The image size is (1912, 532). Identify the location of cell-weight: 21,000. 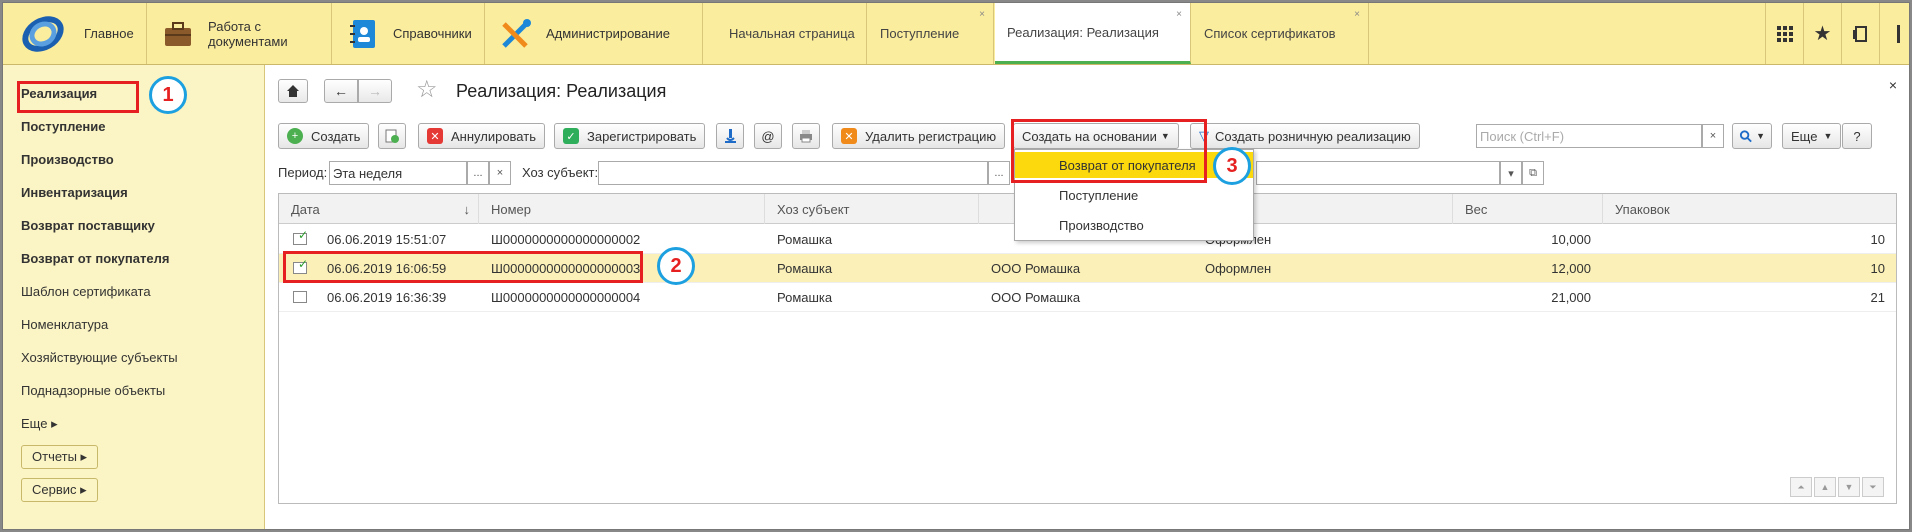
(1571, 297).